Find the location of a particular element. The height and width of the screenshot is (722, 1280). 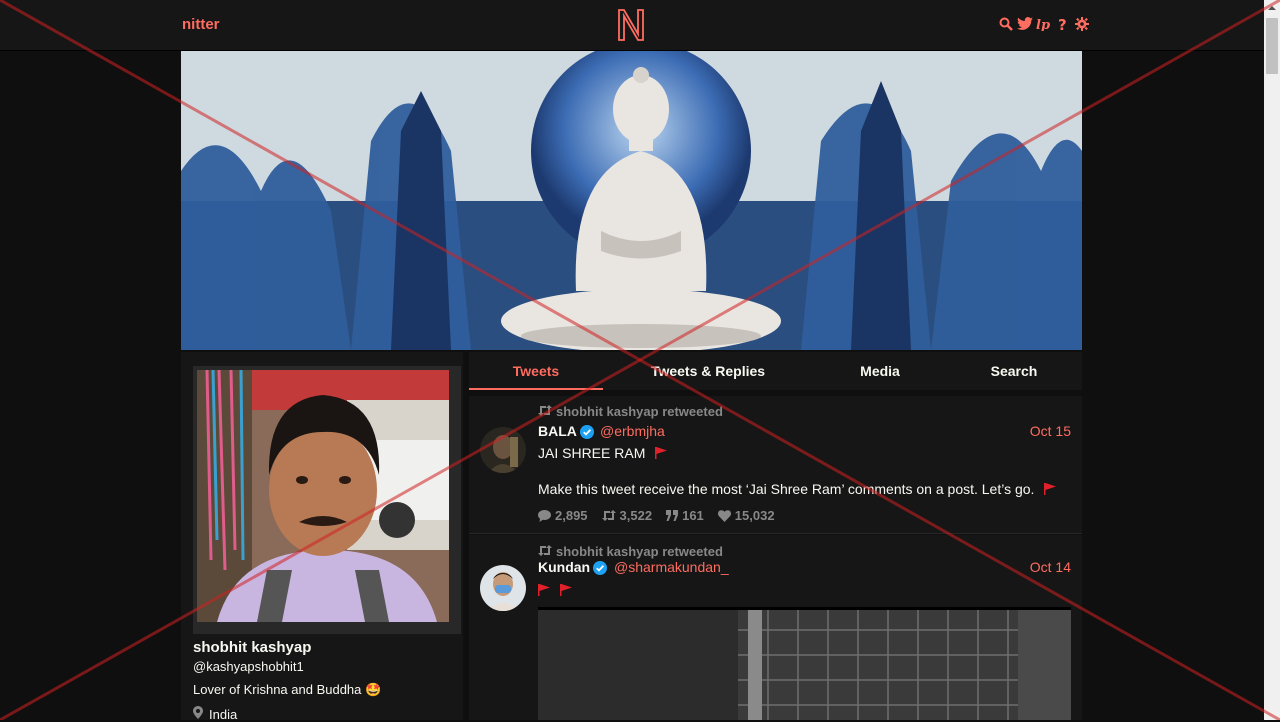

twitter-bird-icon is located at coordinates (1025, 24).